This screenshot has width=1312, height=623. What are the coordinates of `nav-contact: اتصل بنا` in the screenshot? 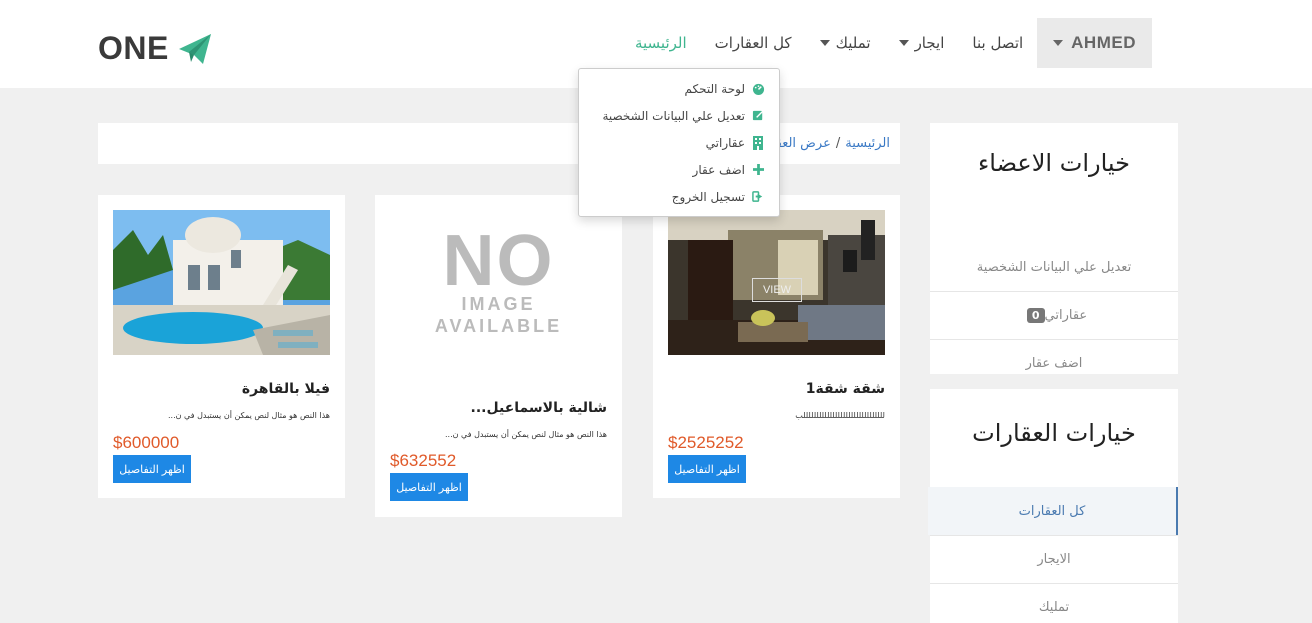 It's located at (997, 43).